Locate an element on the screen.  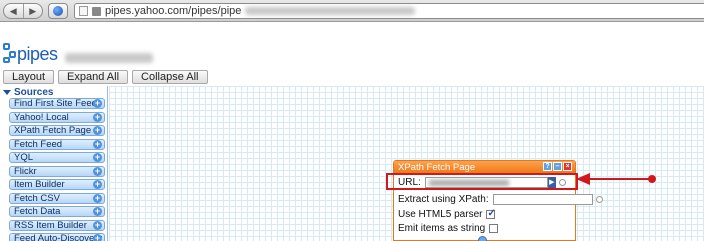
module-item: RSS Item Builder + is located at coordinates (57, 225).